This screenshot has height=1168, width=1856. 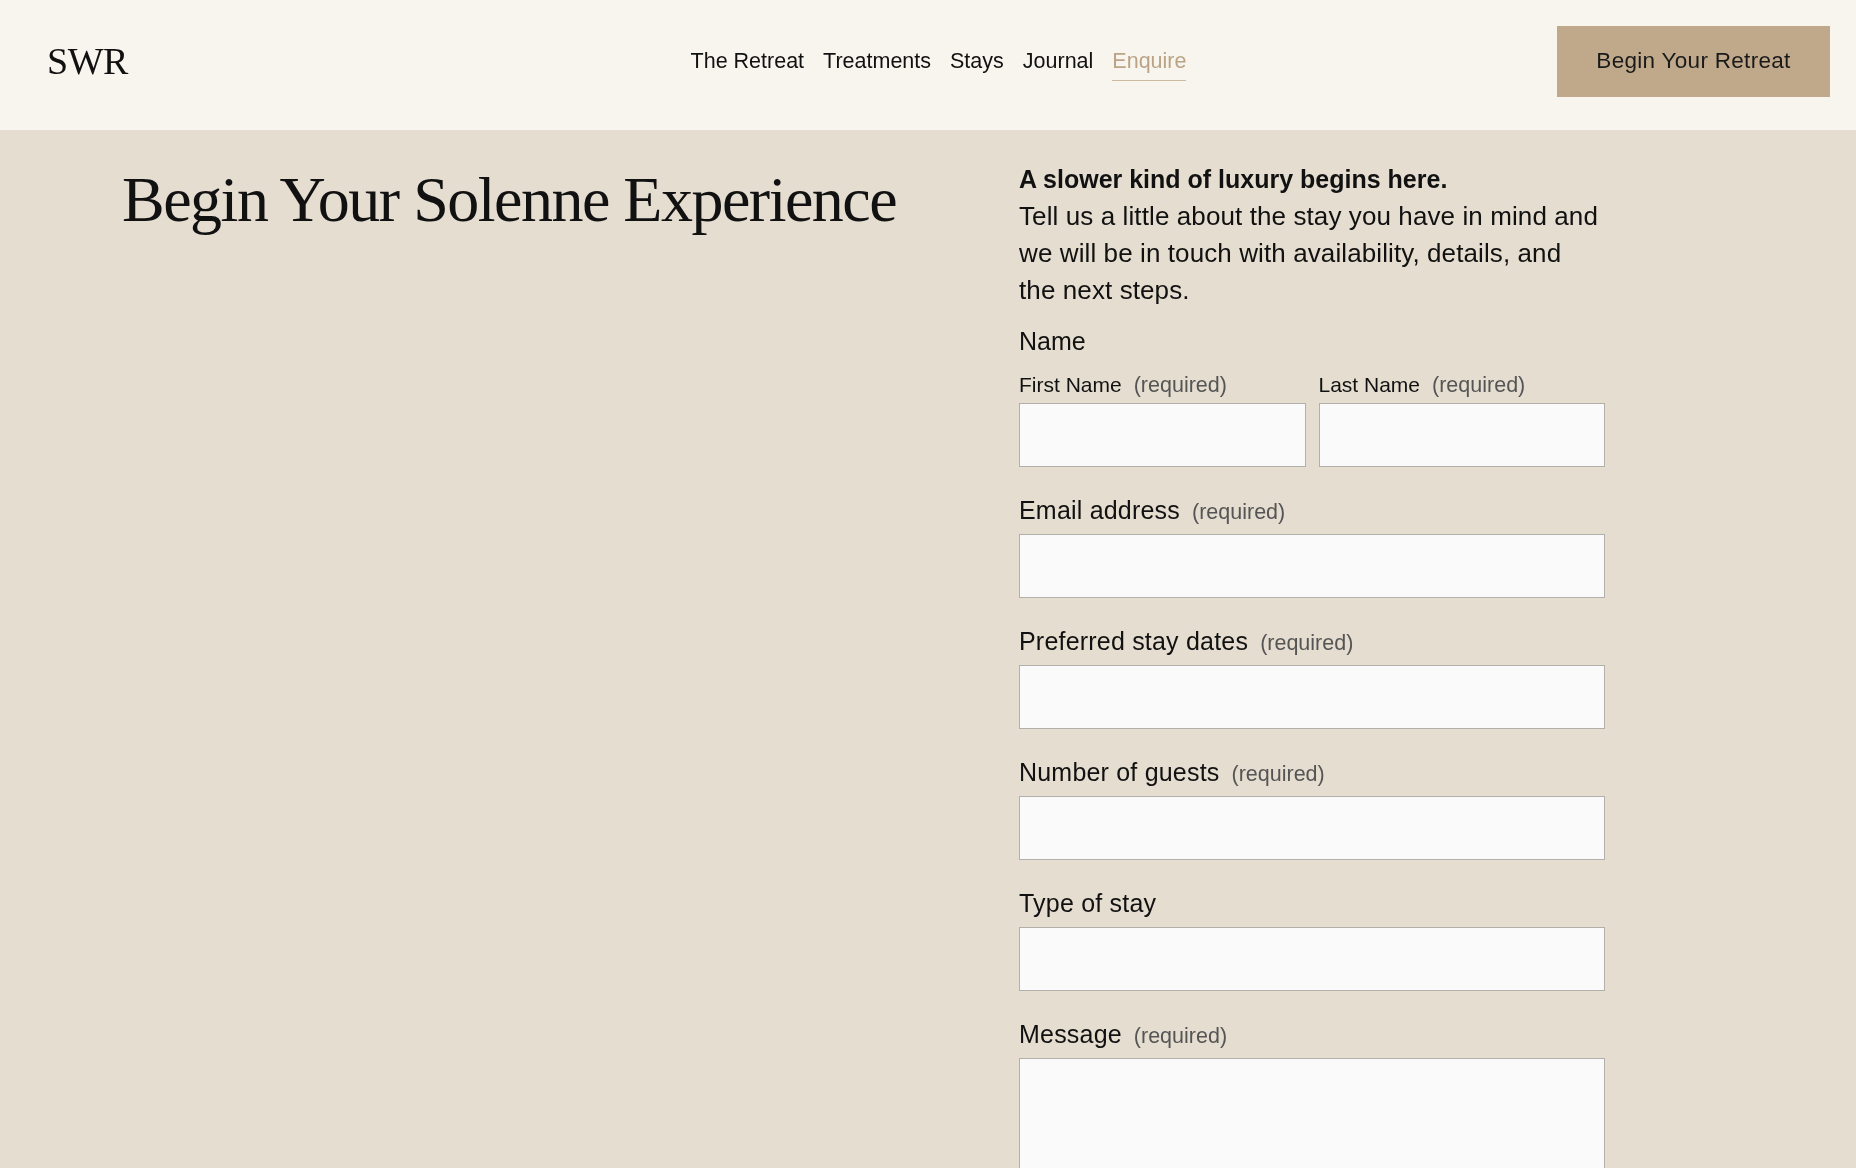 What do you see at coordinates (1099, 510) in the screenshot?
I see `field-label: Email address` at bounding box center [1099, 510].